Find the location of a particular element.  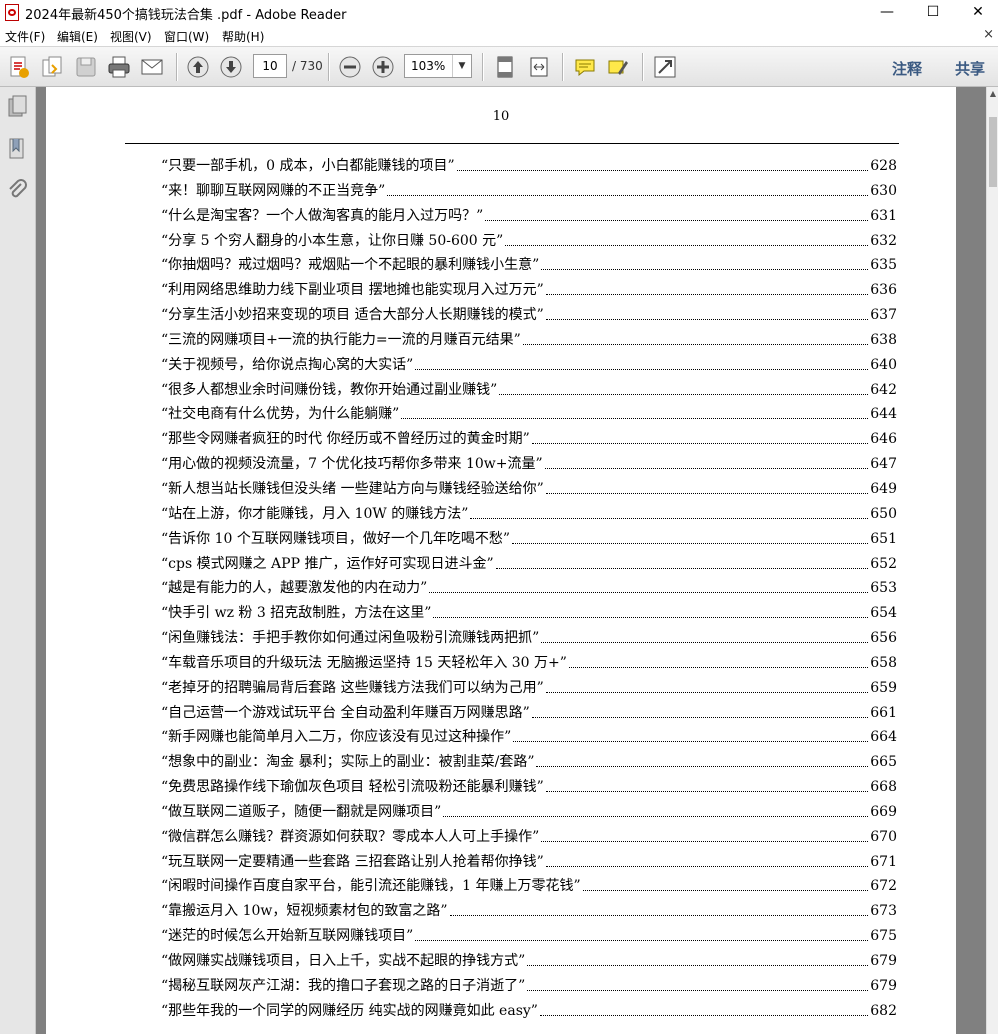

toc-entry: “自己运营一个游戏试玩平台 全自动盈利年赚百万网赚思路” 661 is located at coordinates (529, 713).